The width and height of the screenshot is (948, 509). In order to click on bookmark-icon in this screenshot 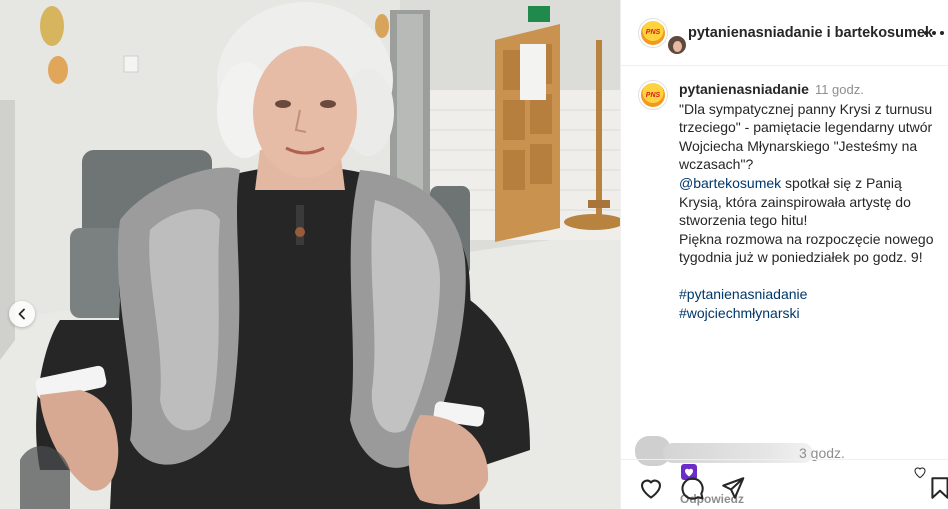, I will do `click(939, 488)`.